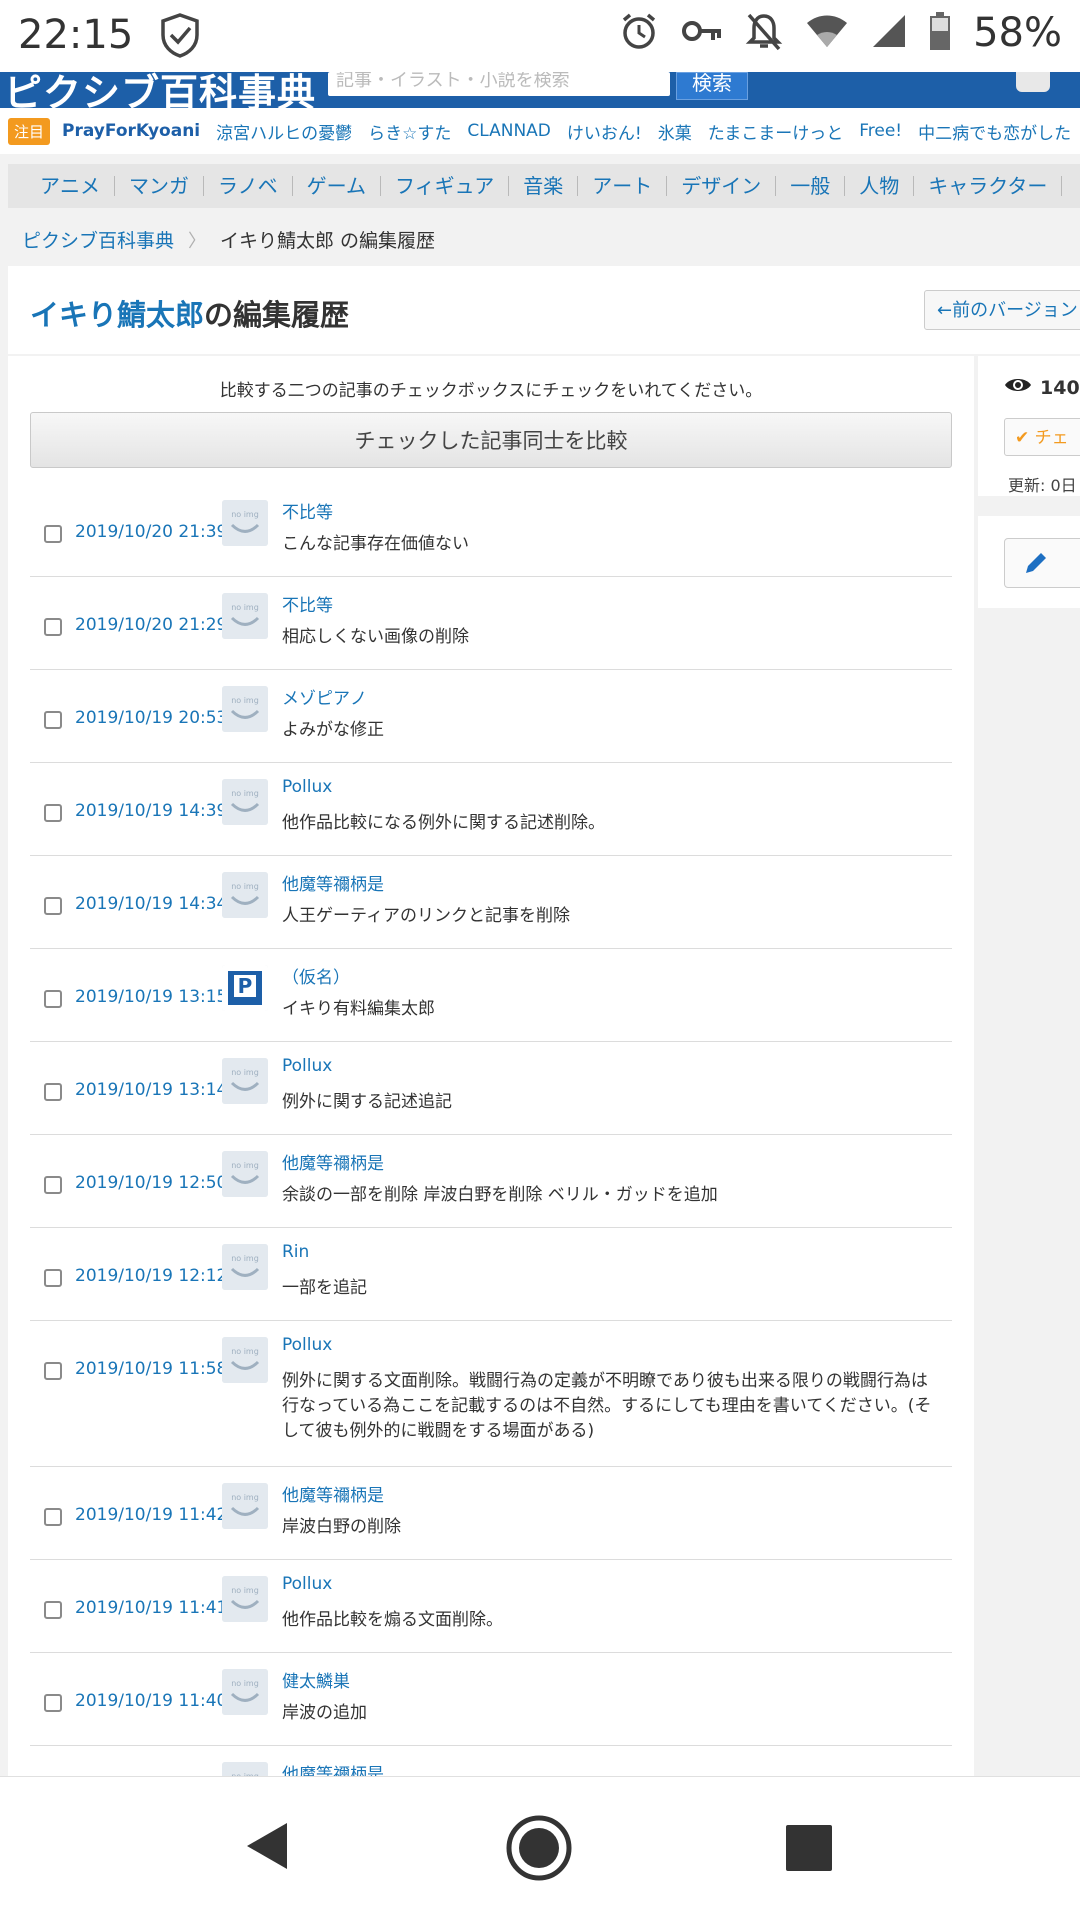 The height and width of the screenshot is (1921, 1080). Describe the element at coordinates (151, 1276) in the screenshot. I see `revision-date-link: 2019/10/19 12:12` at that location.